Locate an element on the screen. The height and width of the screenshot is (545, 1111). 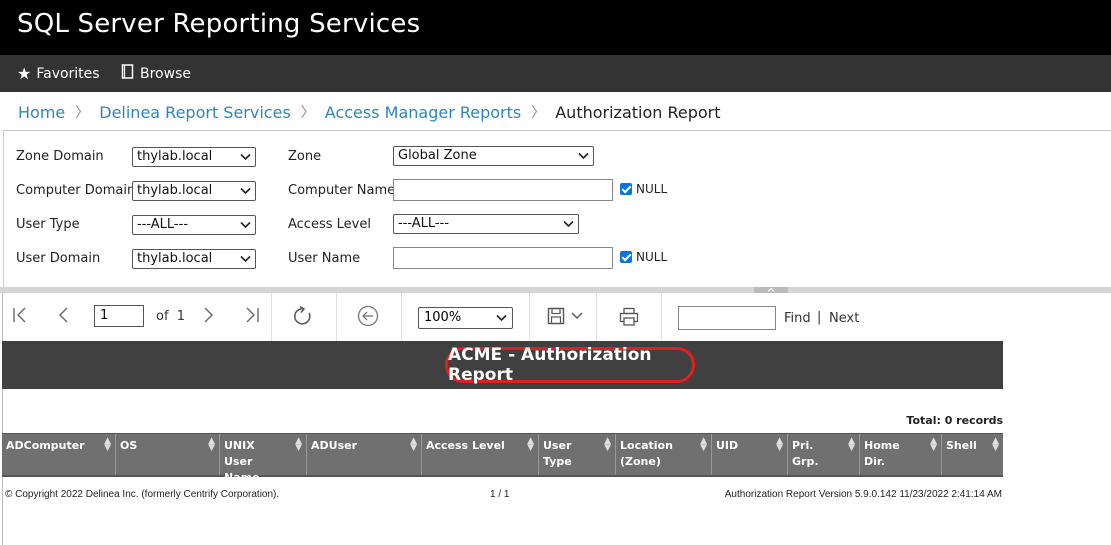
user-type-value: ---ALL--- is located at coordinates (163, 224).